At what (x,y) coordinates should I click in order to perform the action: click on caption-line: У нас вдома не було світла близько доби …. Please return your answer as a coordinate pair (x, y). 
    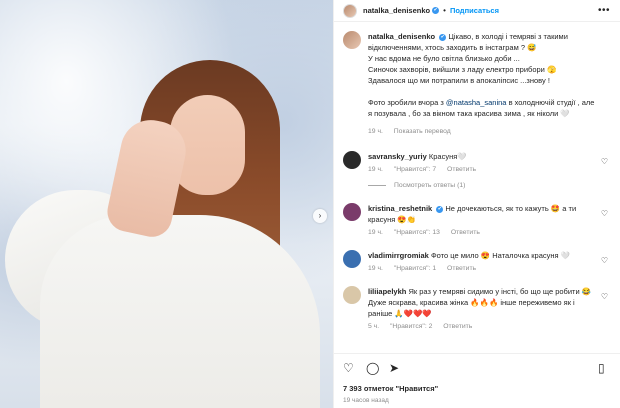
    Looking at the image, I should click on (444, 58).